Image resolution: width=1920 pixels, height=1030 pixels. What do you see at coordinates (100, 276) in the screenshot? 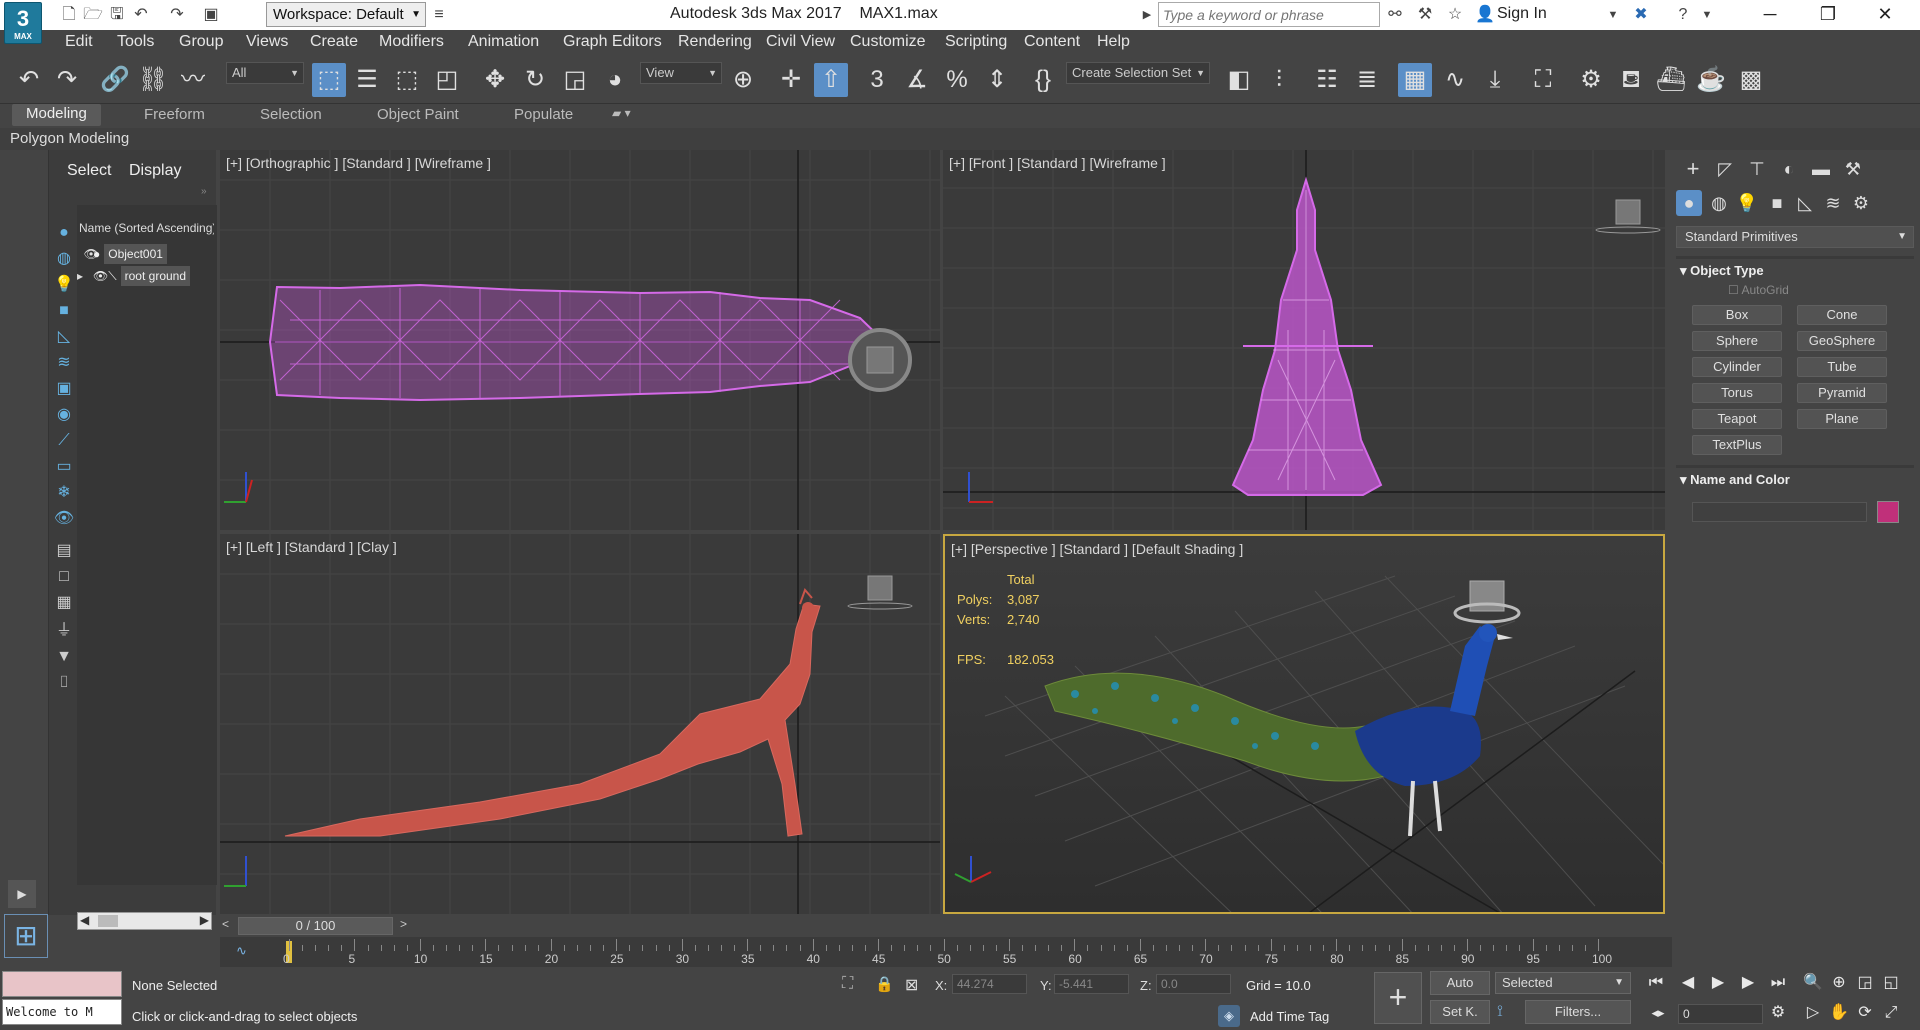
I see `eye-icon: 👁` at bounding box center [100, 276].